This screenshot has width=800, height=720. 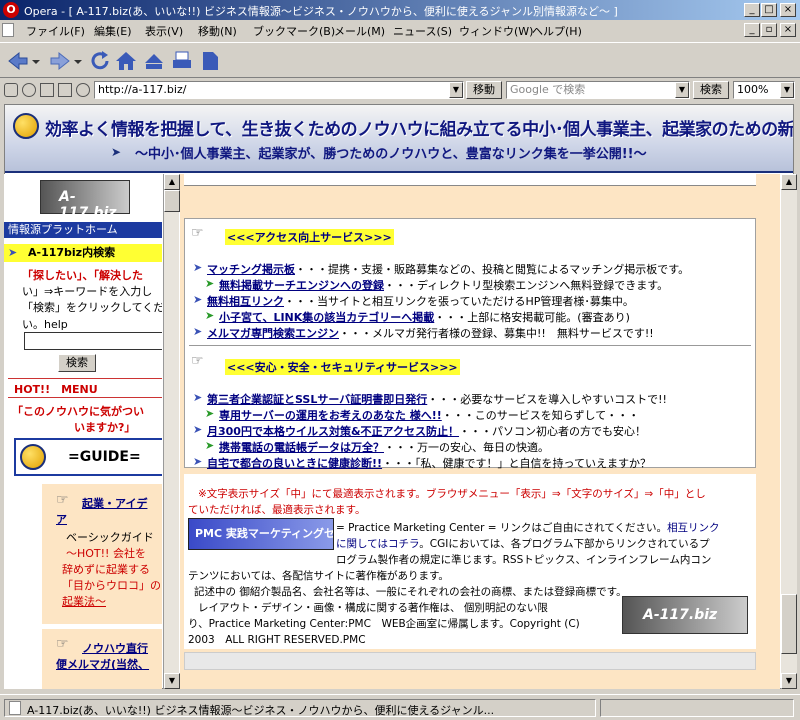 I want to click on service-link: 第三者企業認証とSSLサーバ証明書即日発行, so click(x=317, y=399).